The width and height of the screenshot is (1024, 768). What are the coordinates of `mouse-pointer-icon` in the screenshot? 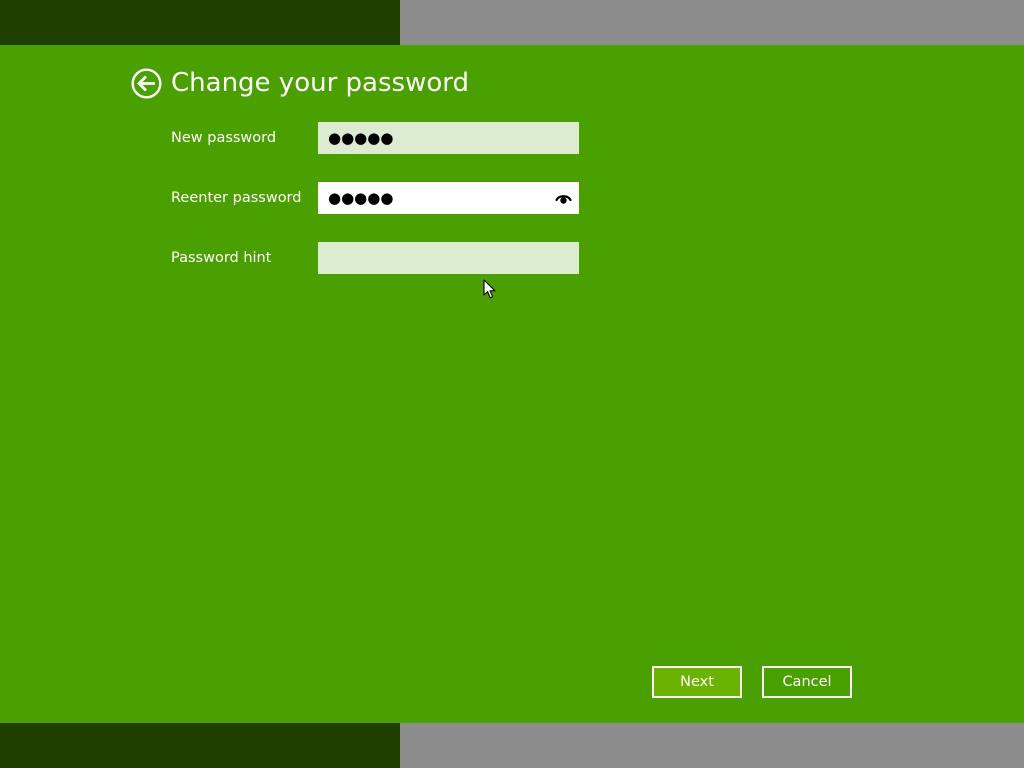 It's located at (489, 289).